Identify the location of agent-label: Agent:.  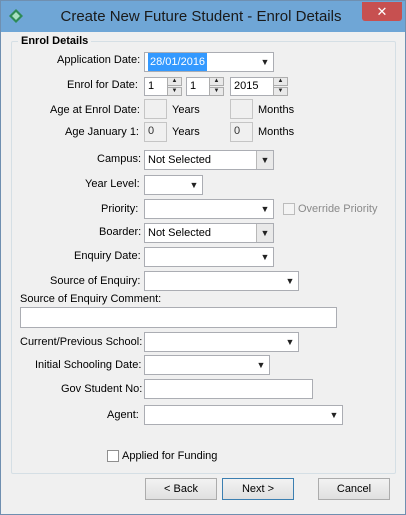
(123, 415).